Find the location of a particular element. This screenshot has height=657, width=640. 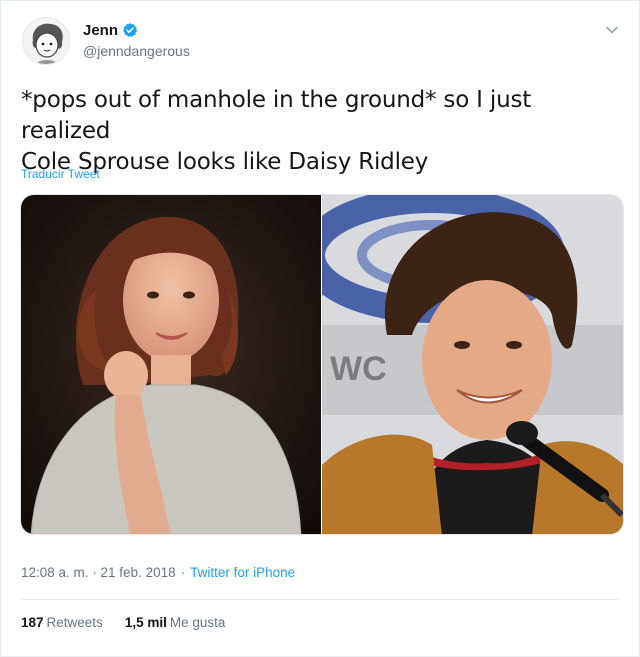

likes-stat: 1,5 mil Me gusta is located at coordinates (175, 622).